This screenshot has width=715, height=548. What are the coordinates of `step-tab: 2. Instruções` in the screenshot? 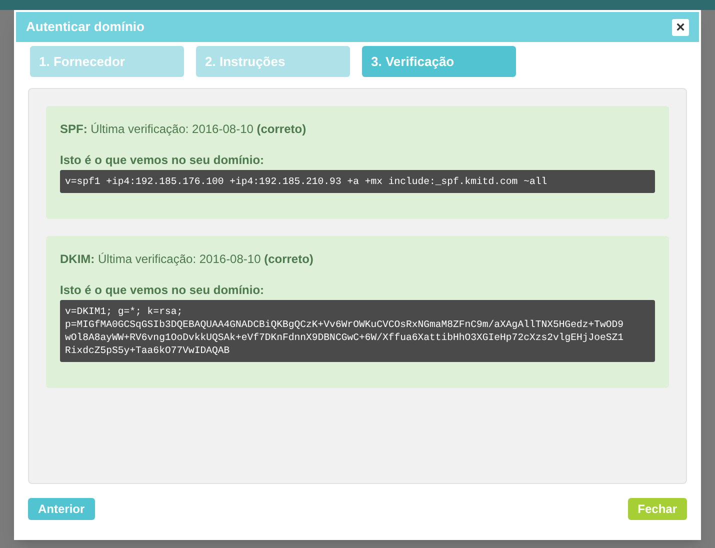 It's located at (273, 61).